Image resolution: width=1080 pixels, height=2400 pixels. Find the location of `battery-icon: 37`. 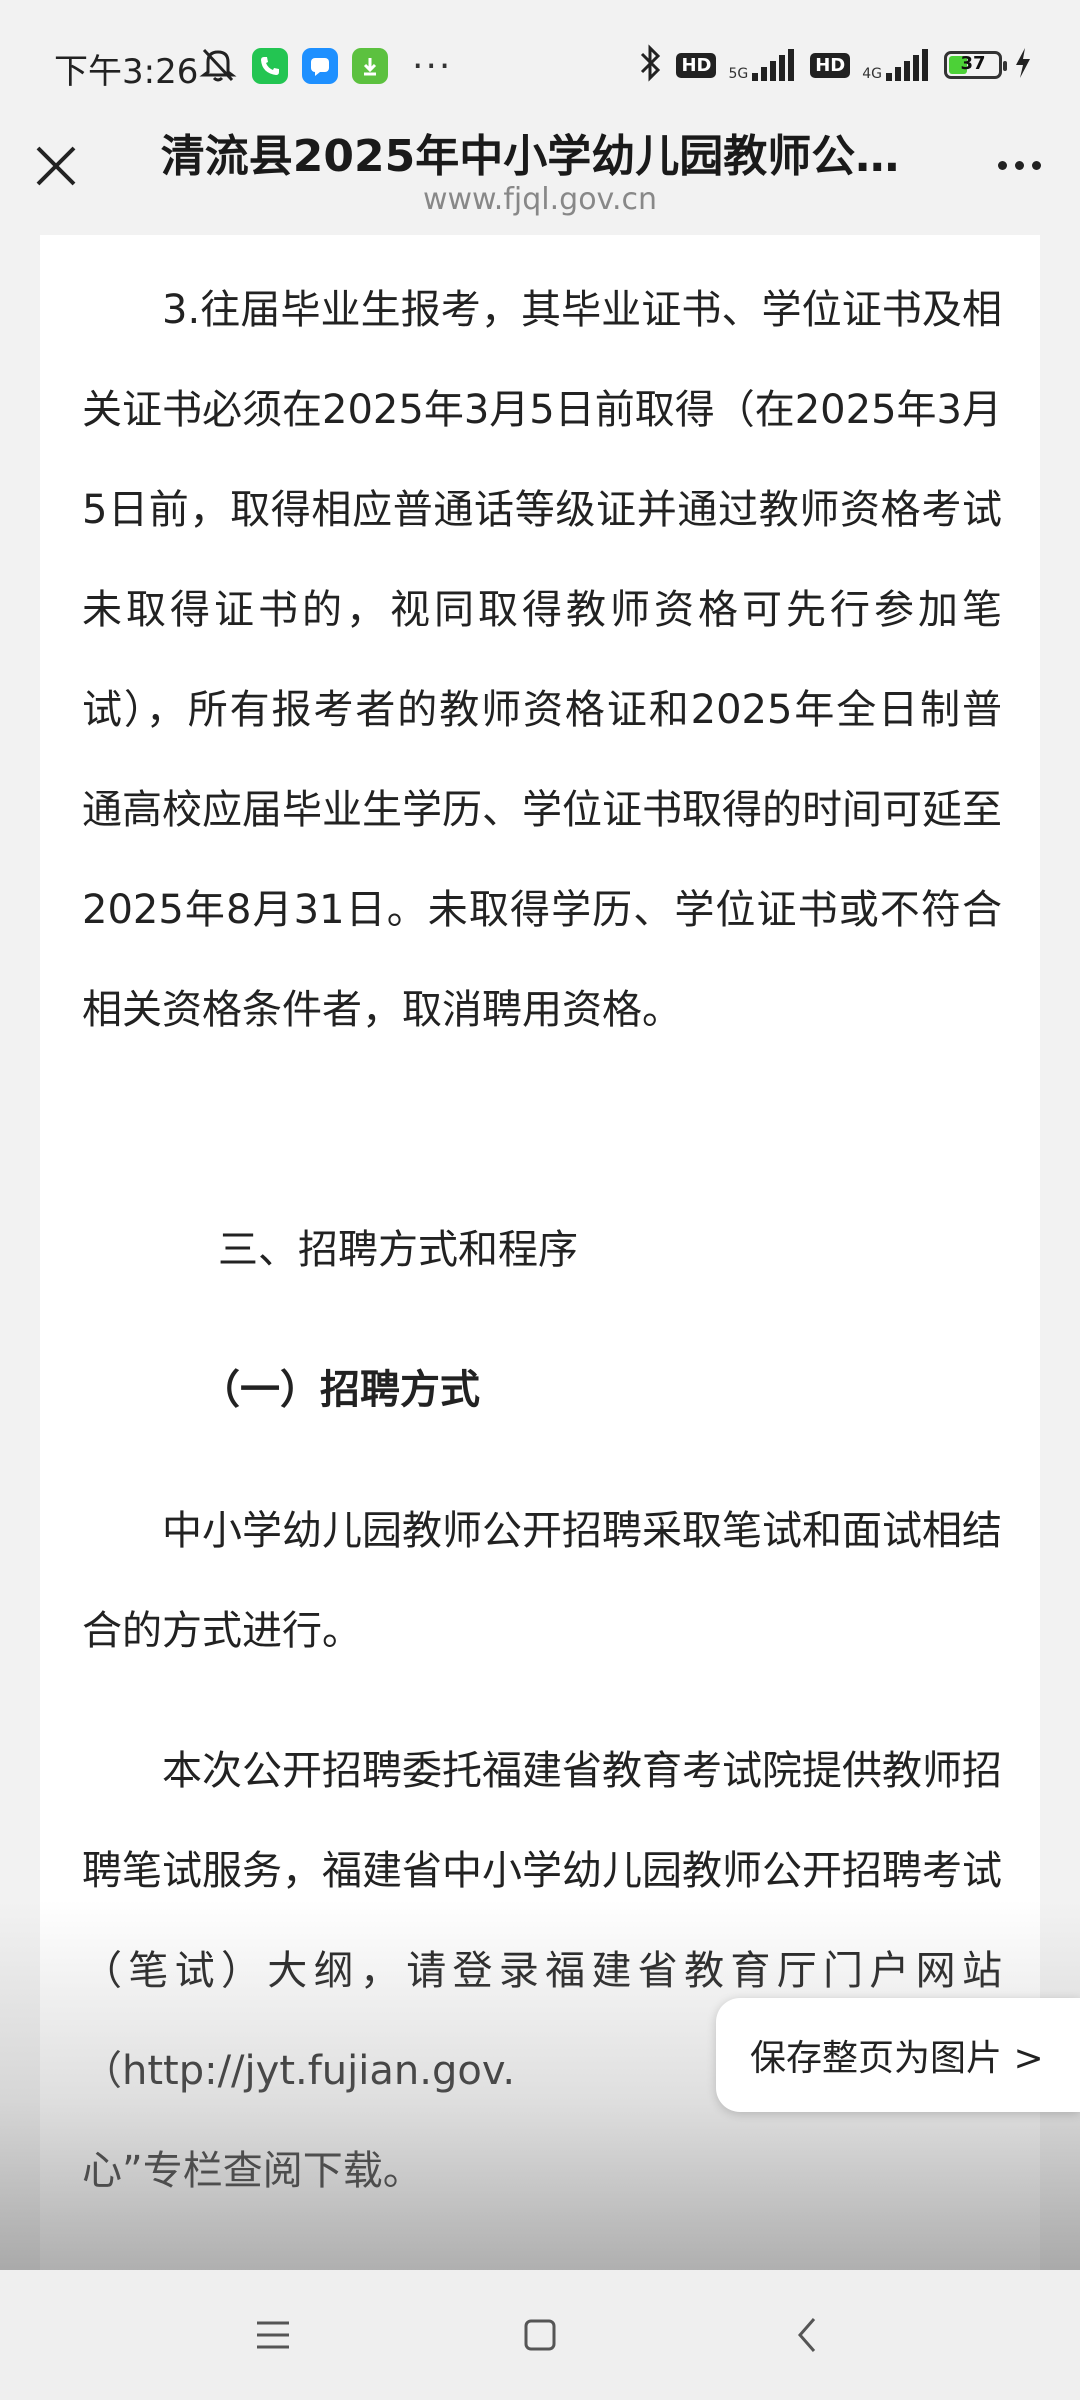

battery-icon: 37 is located at coordinates (975, 65).